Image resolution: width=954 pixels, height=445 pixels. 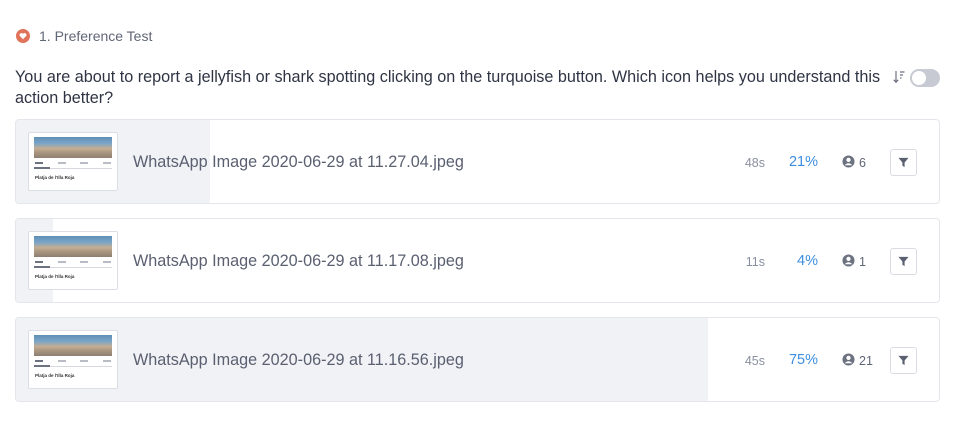 I want to click on user-count: 1, so click(x=862, y=262).